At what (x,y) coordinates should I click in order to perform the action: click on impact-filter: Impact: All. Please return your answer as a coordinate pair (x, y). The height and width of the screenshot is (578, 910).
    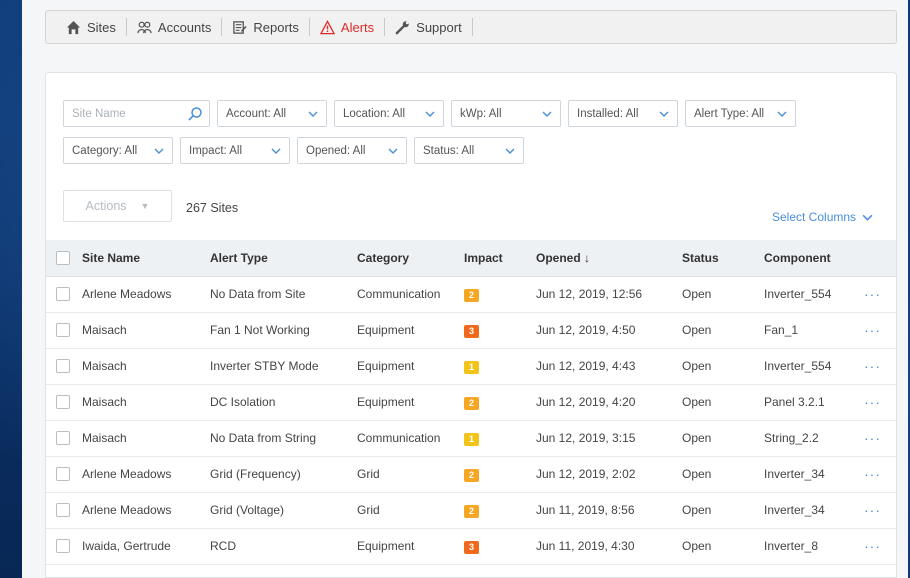
    Looking at the image, I should click on (235, 150).